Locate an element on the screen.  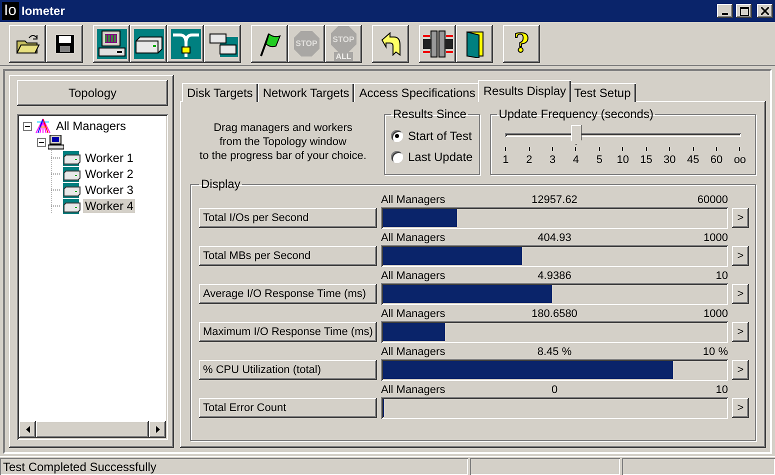
maximize-button is located at coordinates (744, 11).